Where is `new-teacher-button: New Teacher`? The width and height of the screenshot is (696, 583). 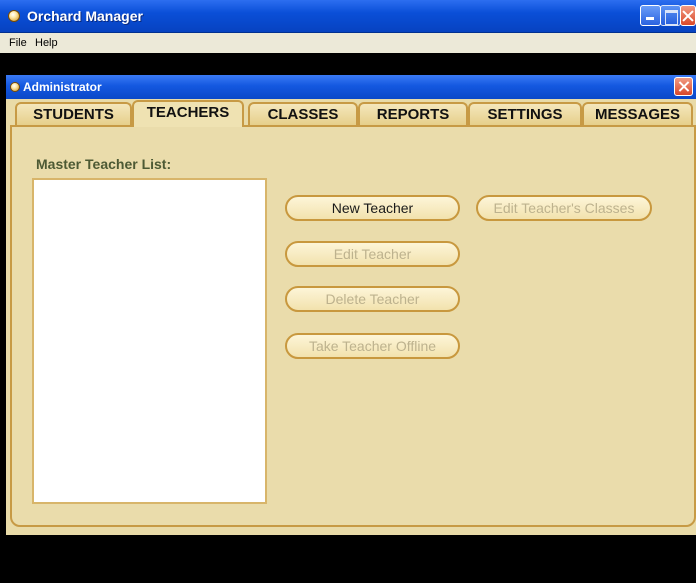 new-teacher-button: New Teacher is located at coordinates (372, 208).